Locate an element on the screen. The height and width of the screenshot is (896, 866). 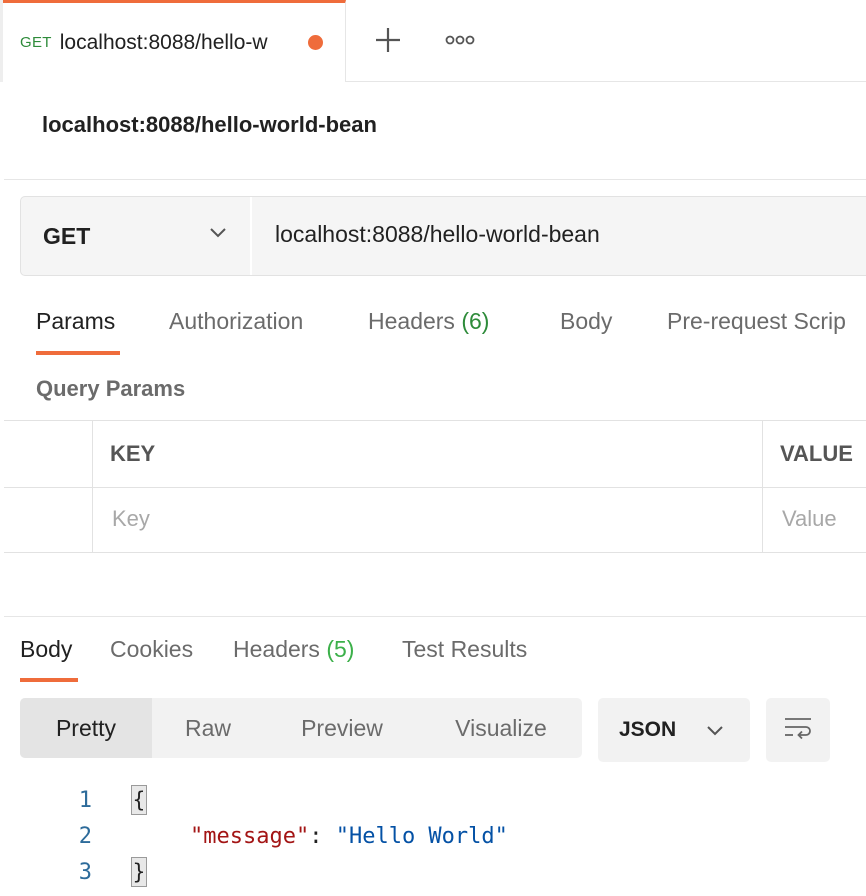
active-tab-indicator is located at coordinates (78, 353).